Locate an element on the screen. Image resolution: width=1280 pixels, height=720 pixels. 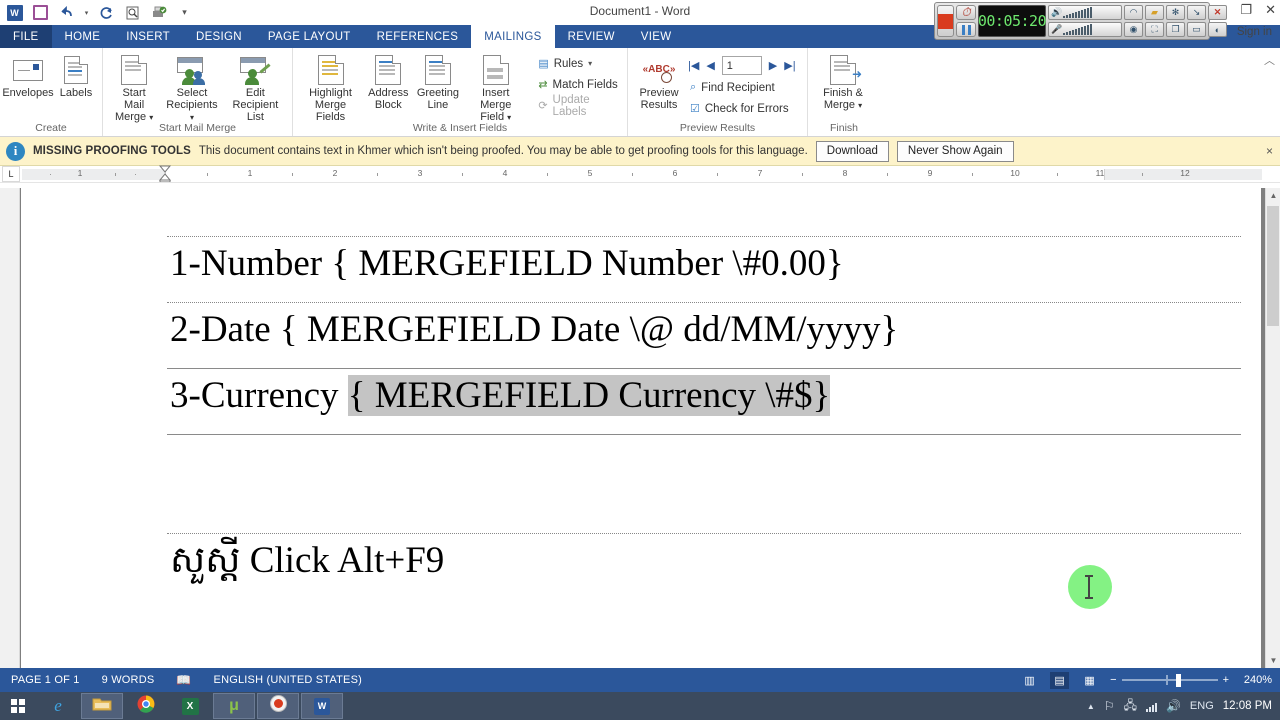
tab-home: HOME is located at coordinates (83, 36).